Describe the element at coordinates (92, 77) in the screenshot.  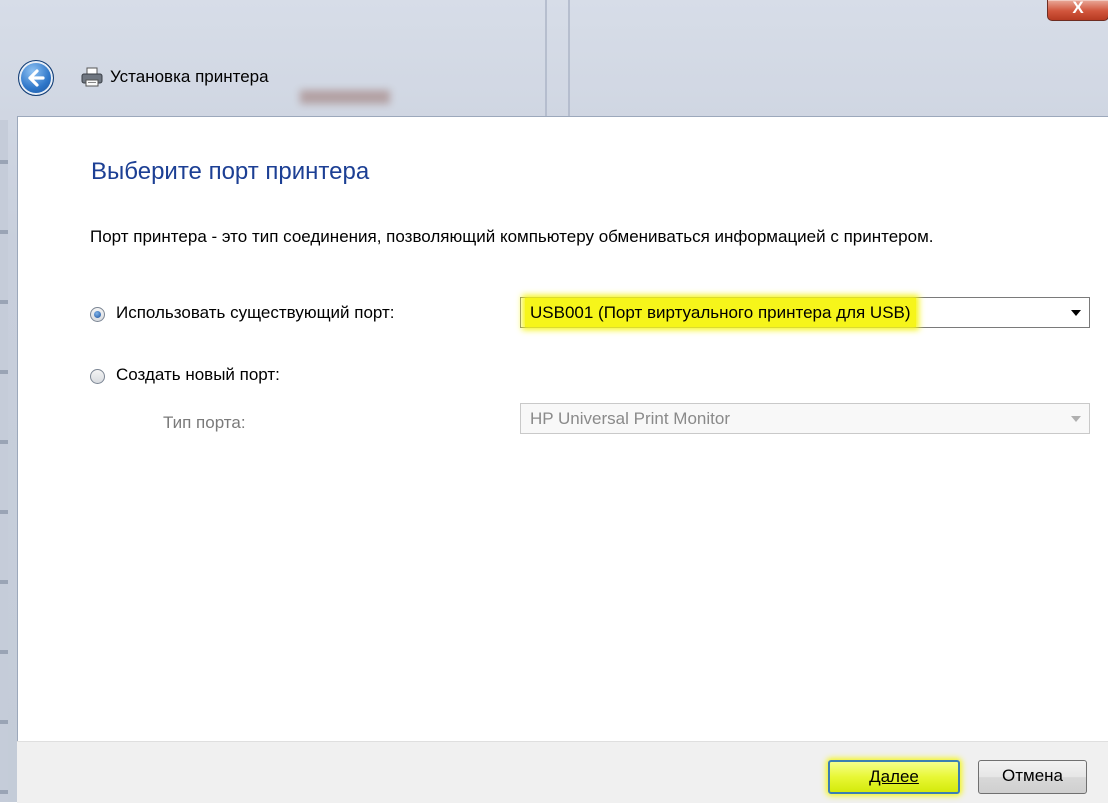
I see `printer-icon` at that location.